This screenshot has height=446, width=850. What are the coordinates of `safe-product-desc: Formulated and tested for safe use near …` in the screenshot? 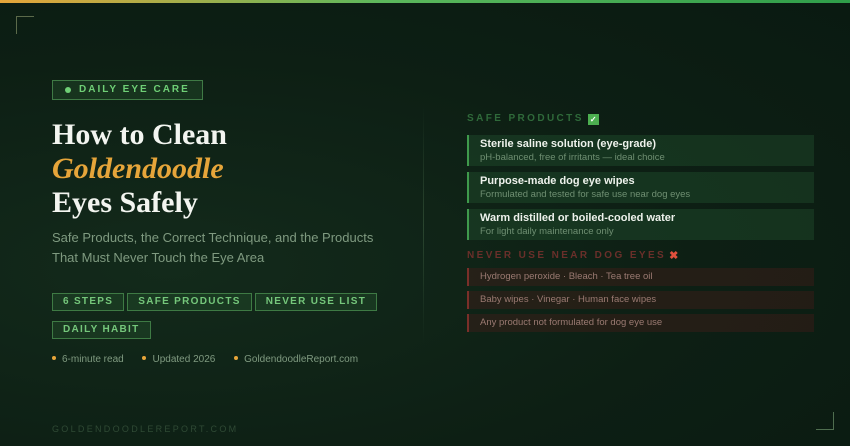 It's located at (585, 194).